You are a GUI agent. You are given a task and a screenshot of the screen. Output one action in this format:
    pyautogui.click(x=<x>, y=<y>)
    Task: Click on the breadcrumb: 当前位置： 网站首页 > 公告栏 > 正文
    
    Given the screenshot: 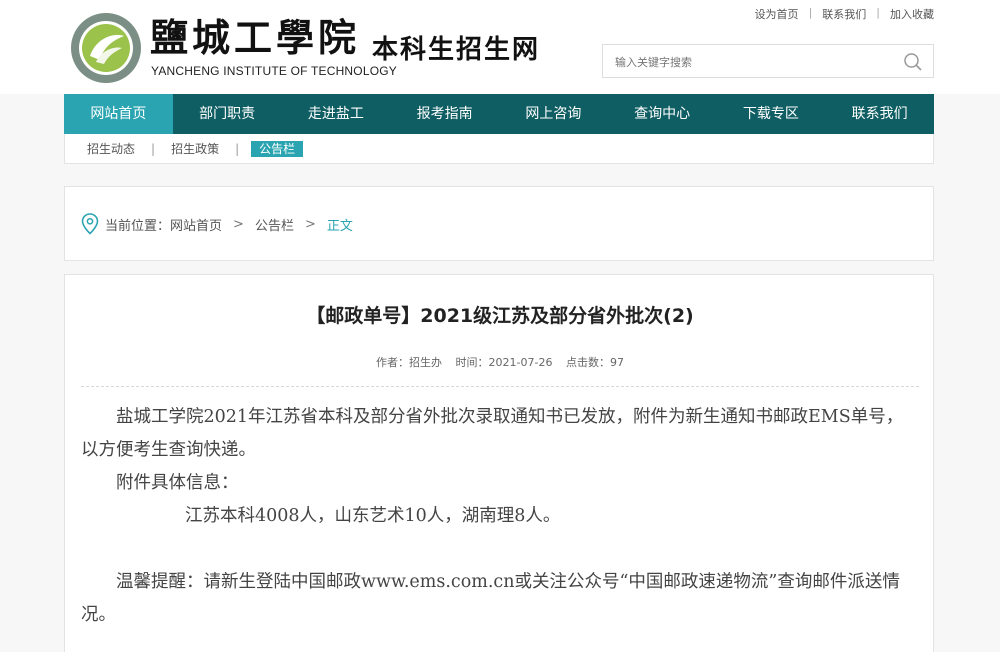 What is the action you would take?
    pyautogui.click(x=217, y=224)
    